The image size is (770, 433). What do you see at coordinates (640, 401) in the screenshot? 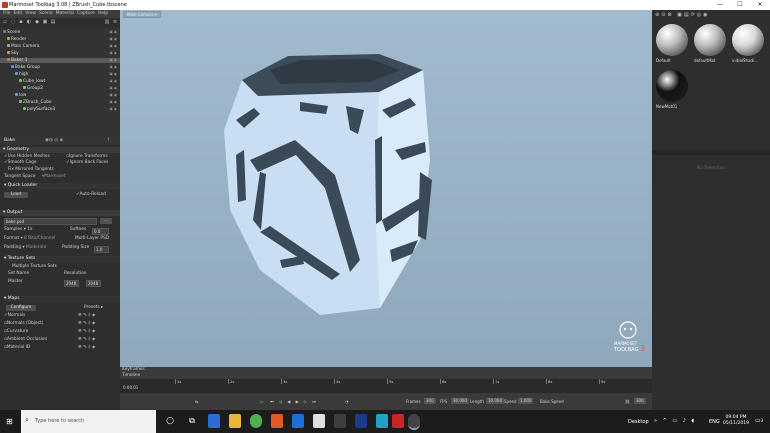
I see `end-frame-field: 300` at bounding box center [640, 401].